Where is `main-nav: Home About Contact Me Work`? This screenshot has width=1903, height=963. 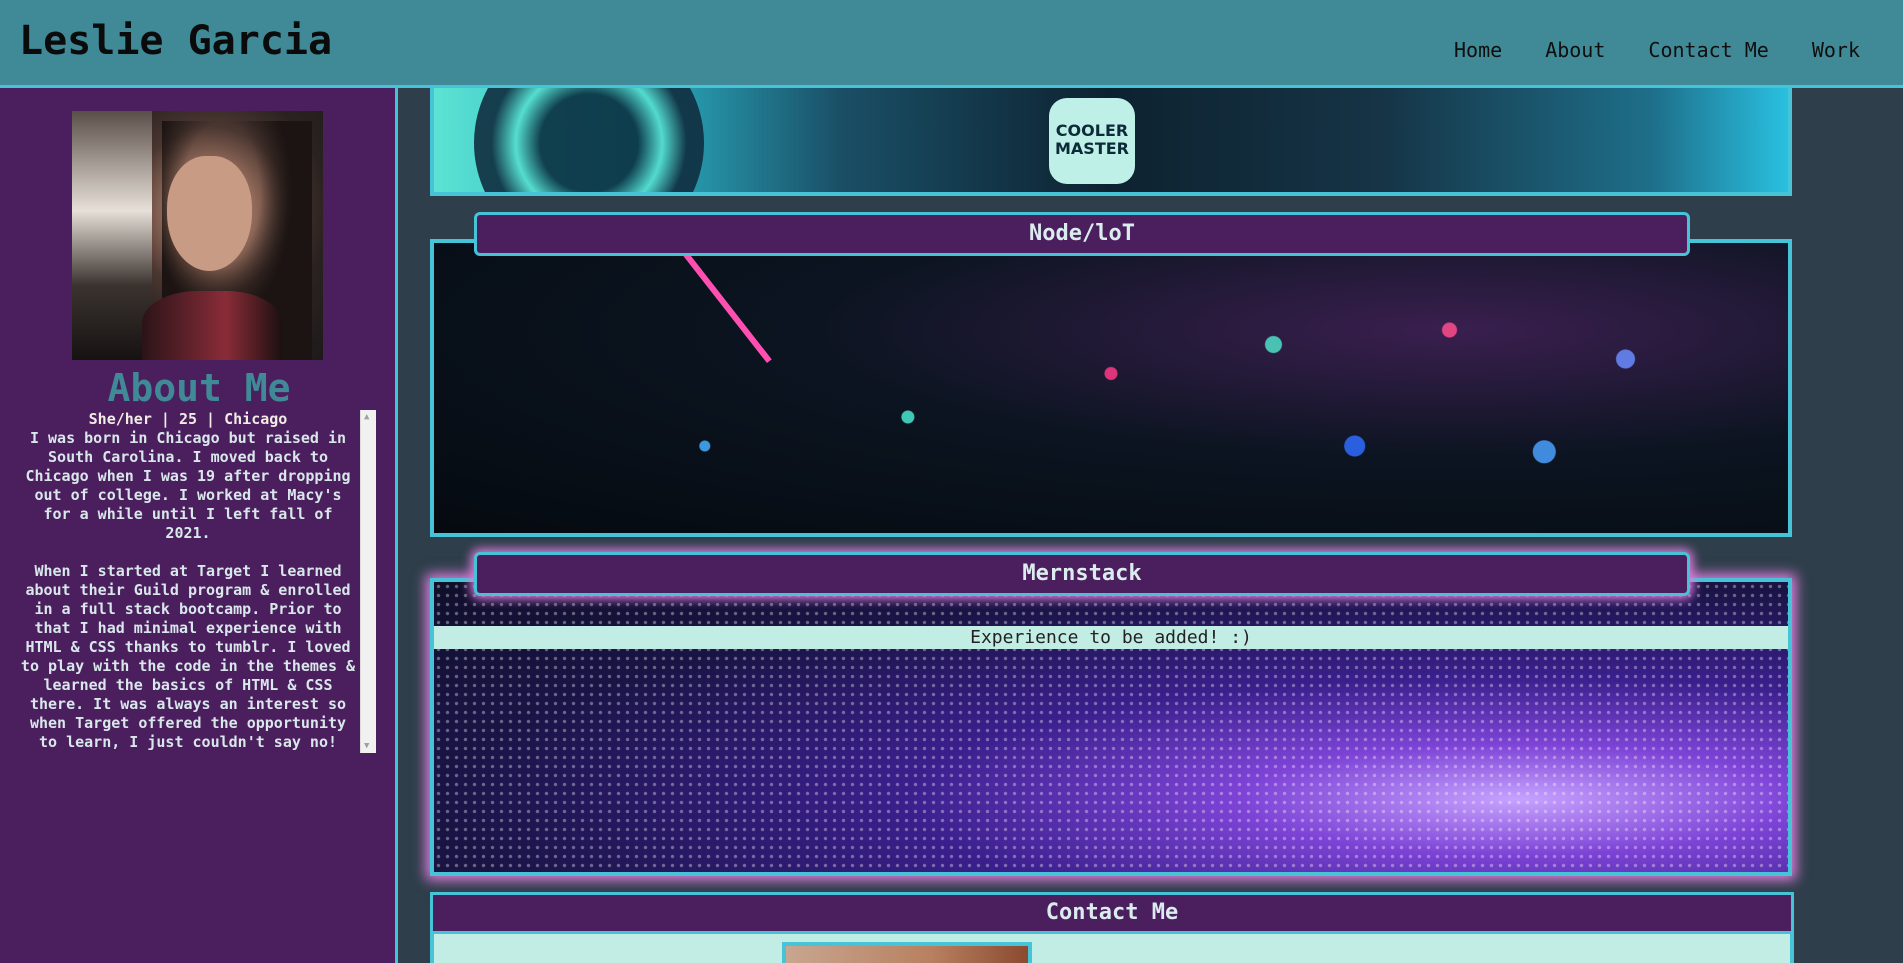 main-nav: Home About Contact Me Work is located at coordinates (1635, 50).